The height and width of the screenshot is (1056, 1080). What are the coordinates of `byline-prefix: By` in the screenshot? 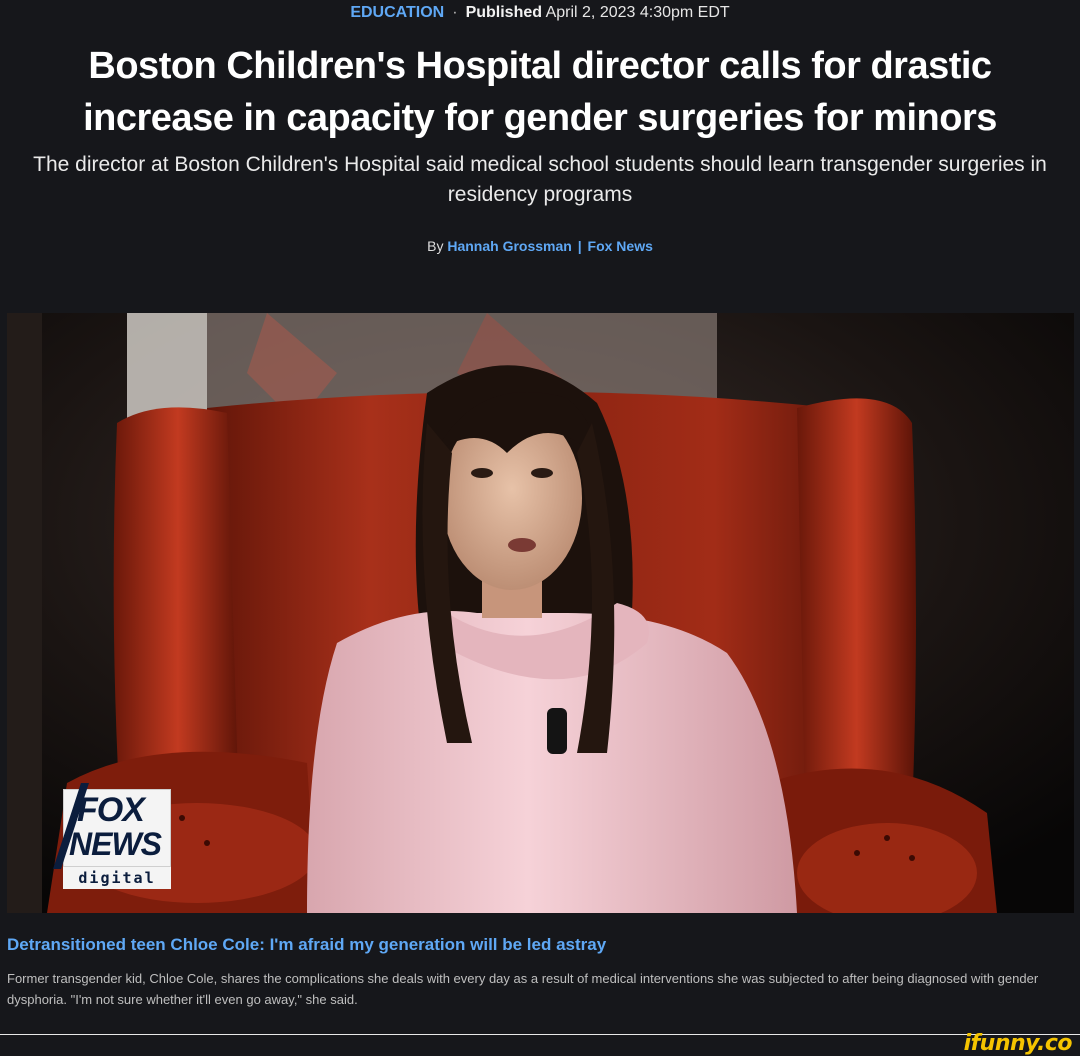 It's located at (435, 246).